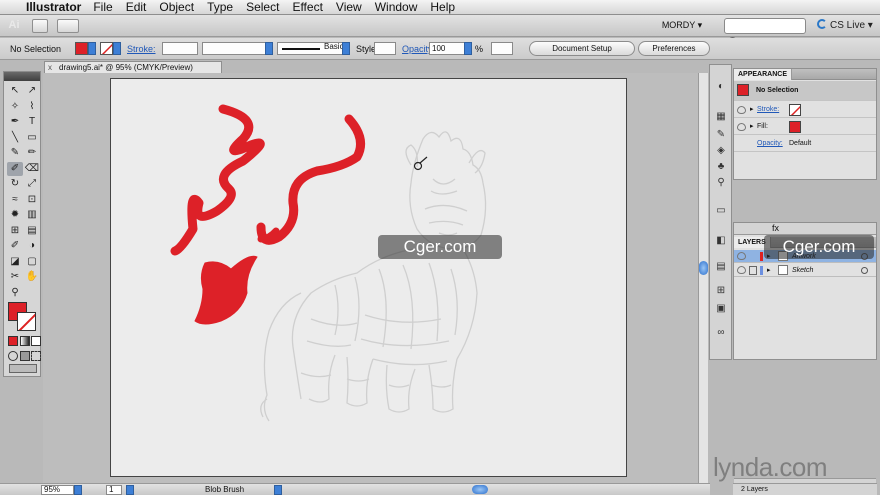 Image resolution: width=880 pixels, height=495 pixels. Describe the element at coordinates (721, 117) in the screenshot. I see `swatches-icon: ▦` at that location.